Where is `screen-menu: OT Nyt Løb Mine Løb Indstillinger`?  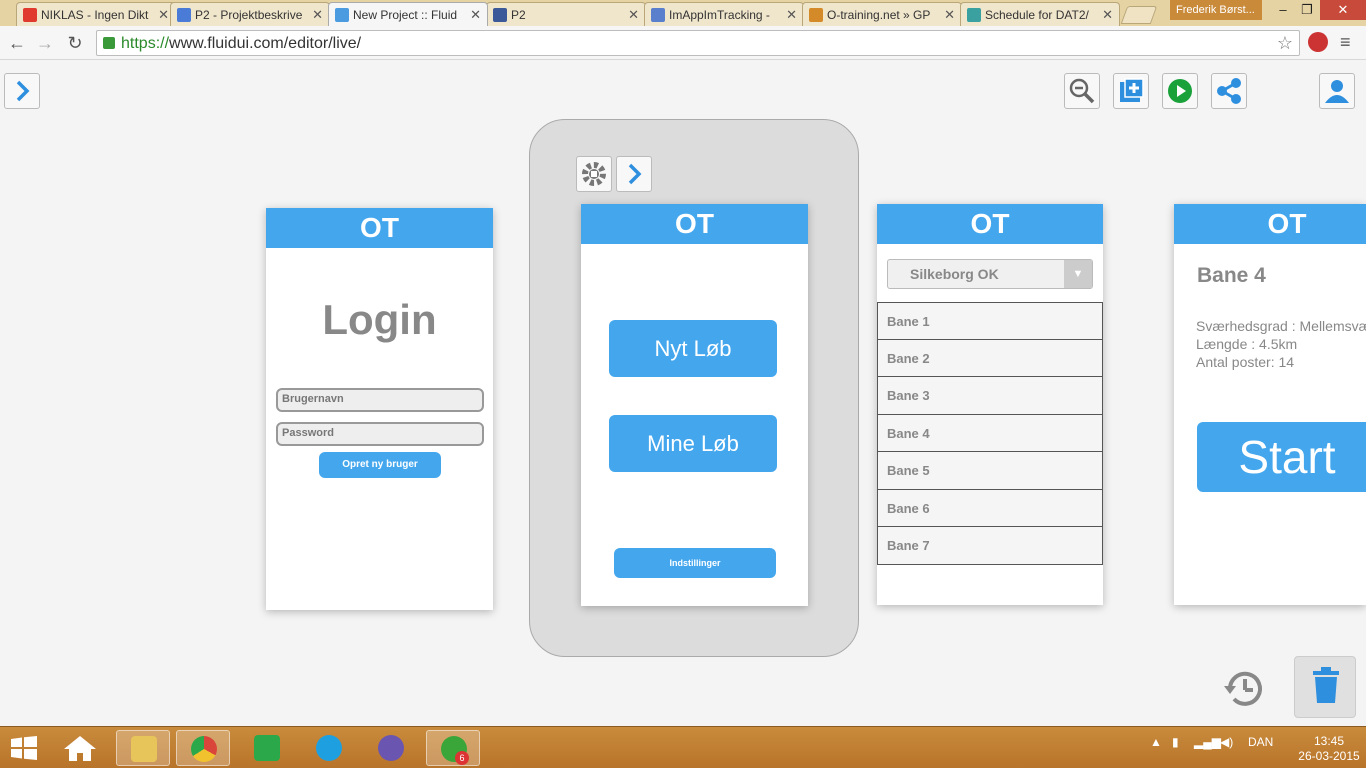
screen-menu: OT Nyt Løb Mine Løb Indstillinger is located at coordinates (694, 405).